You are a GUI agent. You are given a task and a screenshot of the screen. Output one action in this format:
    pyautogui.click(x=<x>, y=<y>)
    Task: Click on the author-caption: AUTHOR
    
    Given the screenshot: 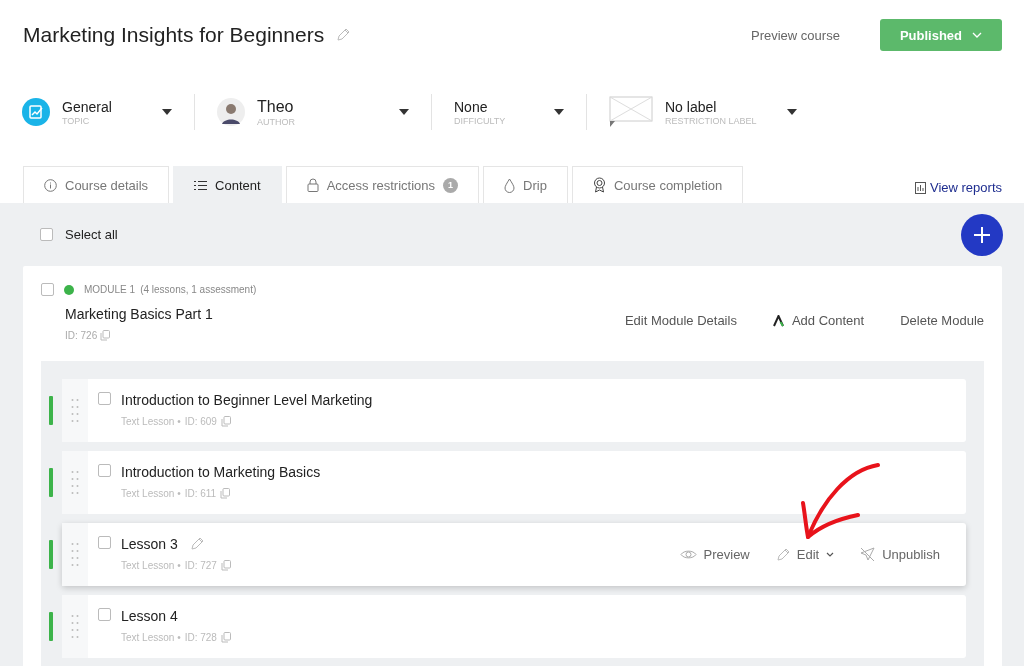 What is the action you would take?
    pyautogui.click(x=276, y=121)
    